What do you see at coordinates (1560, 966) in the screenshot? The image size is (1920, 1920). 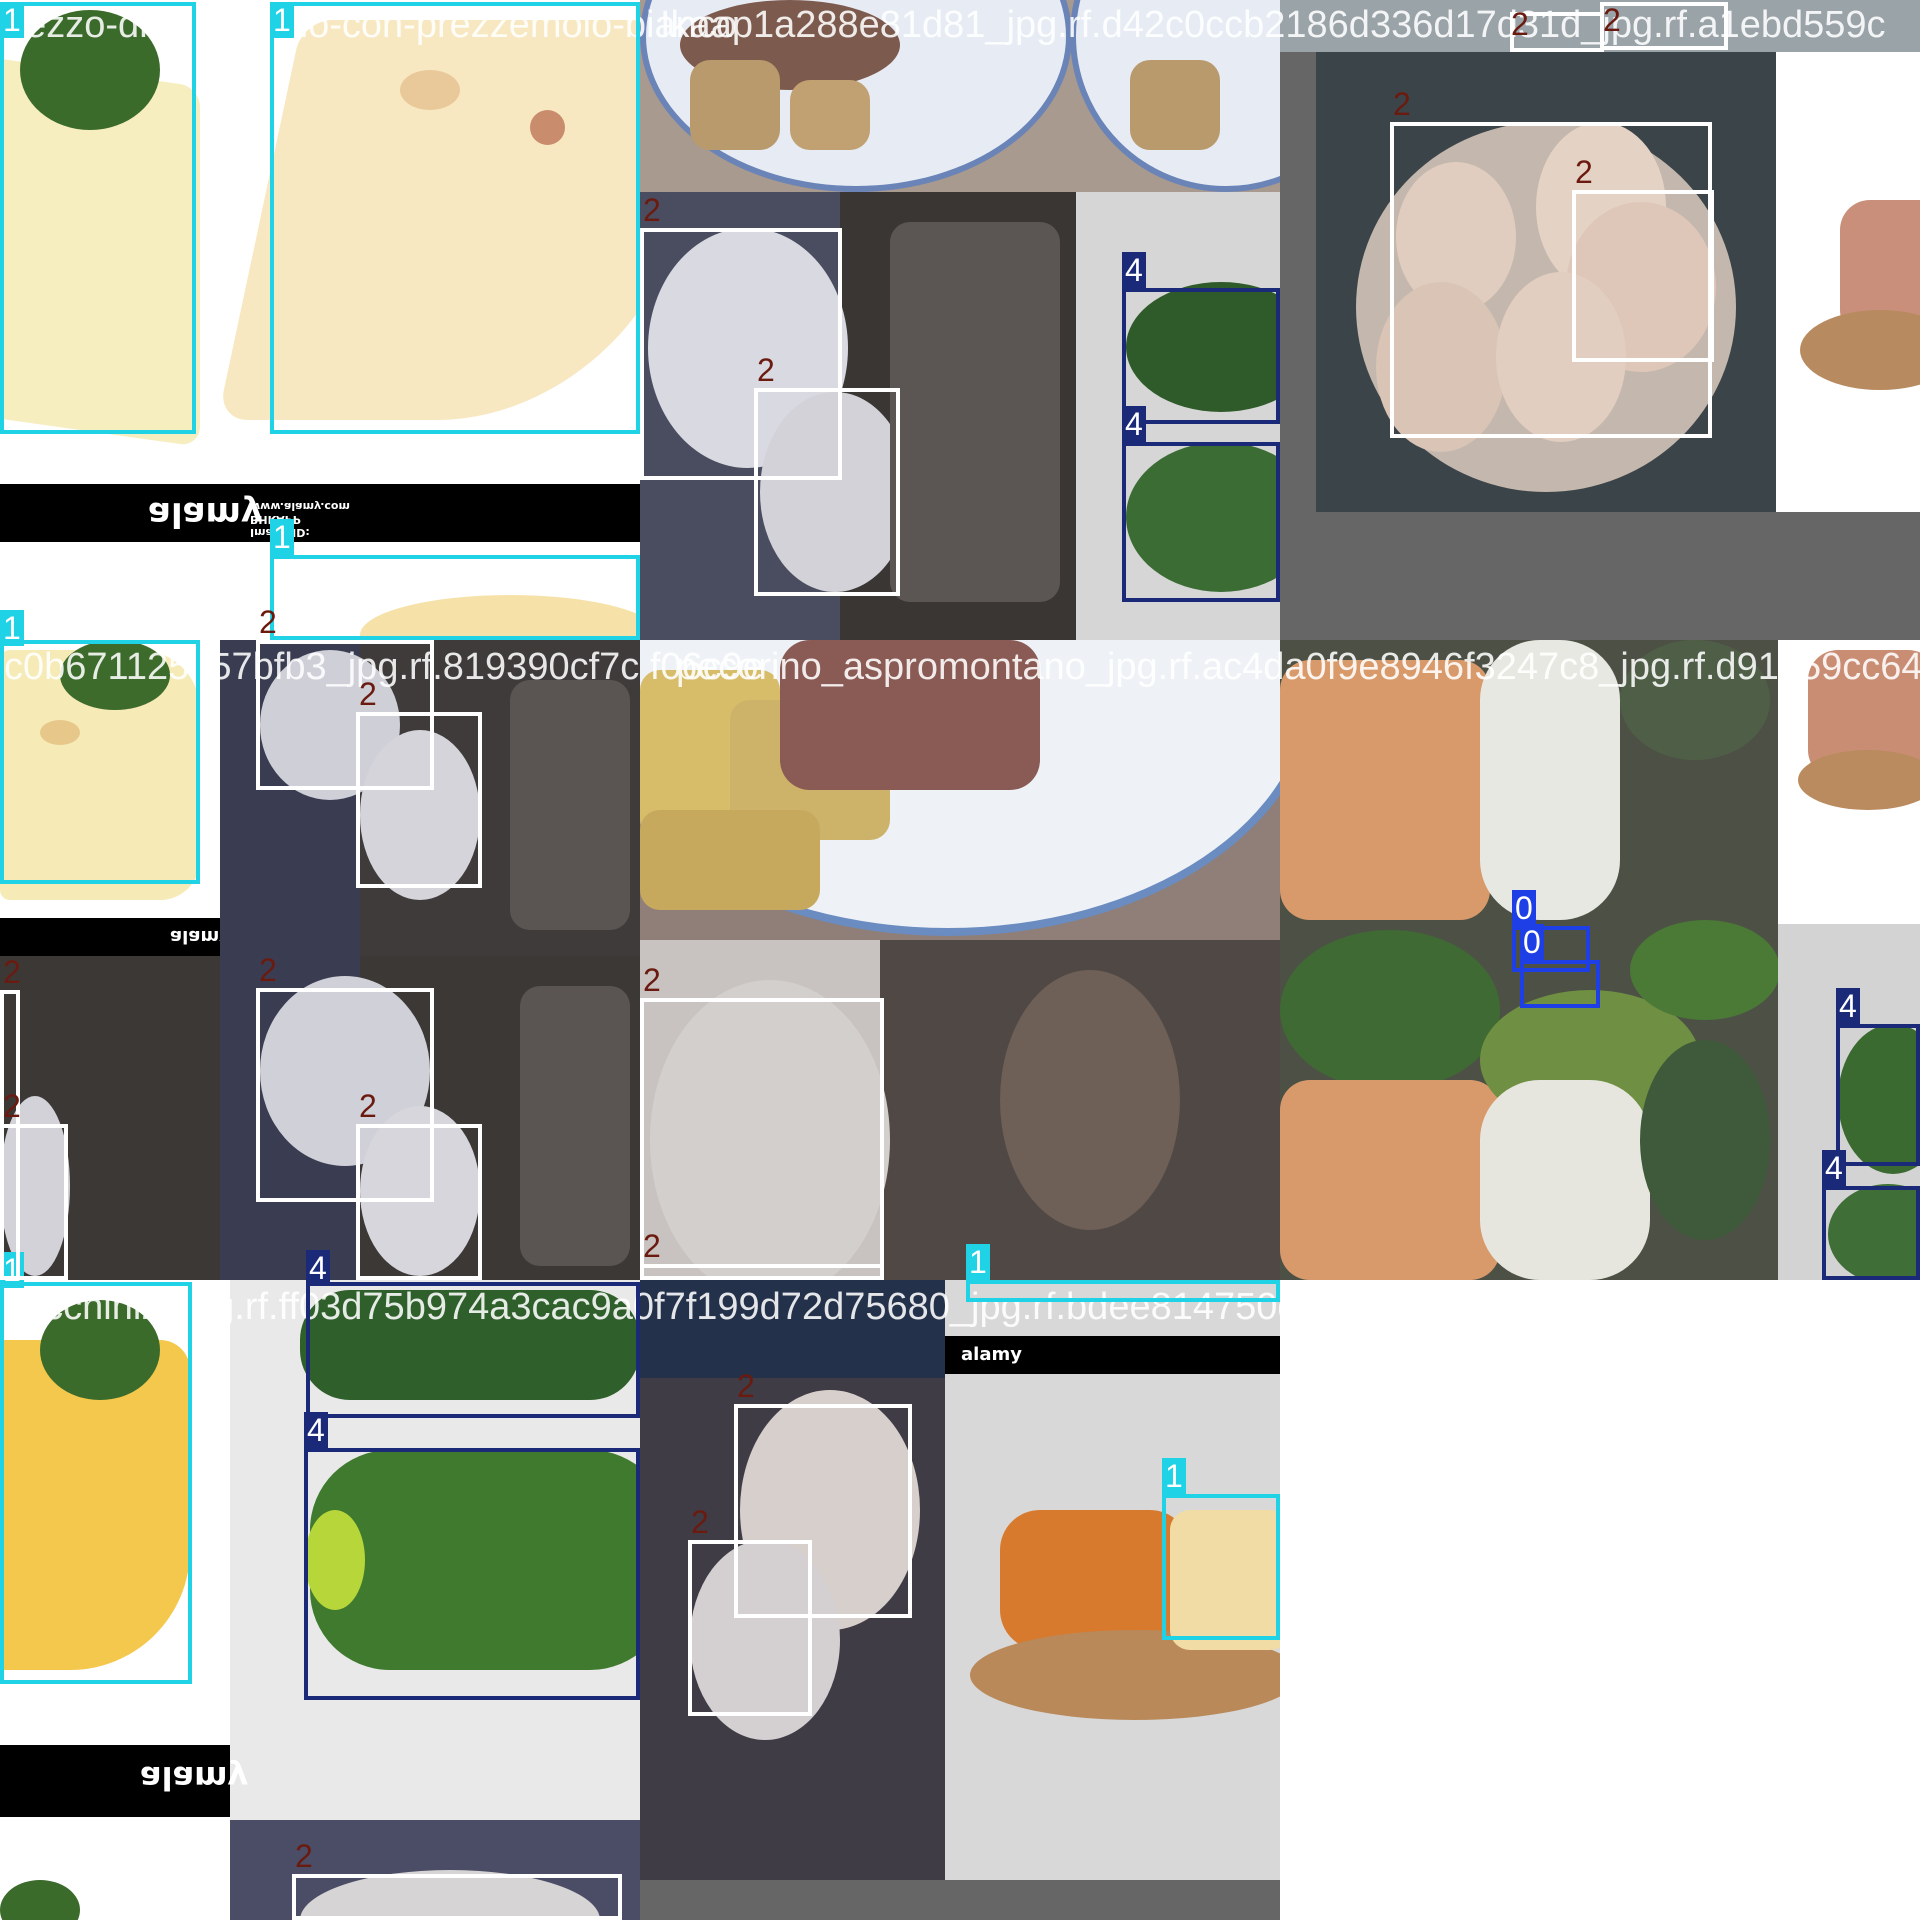 I see `bbox-class-0: 0` at bounding box center [1560, 966].